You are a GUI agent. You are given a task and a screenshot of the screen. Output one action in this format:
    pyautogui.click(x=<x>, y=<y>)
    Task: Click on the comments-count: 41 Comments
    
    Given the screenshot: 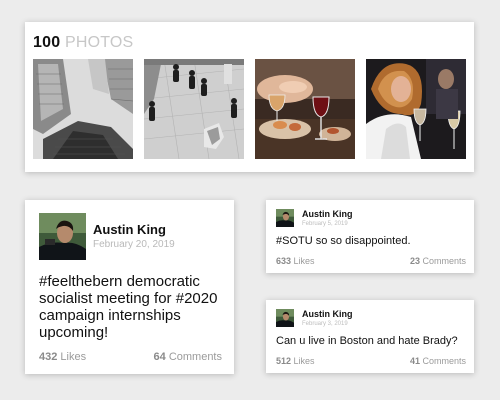 What is the action you would take?
    pyautogui.click(x=438, y=361)
    